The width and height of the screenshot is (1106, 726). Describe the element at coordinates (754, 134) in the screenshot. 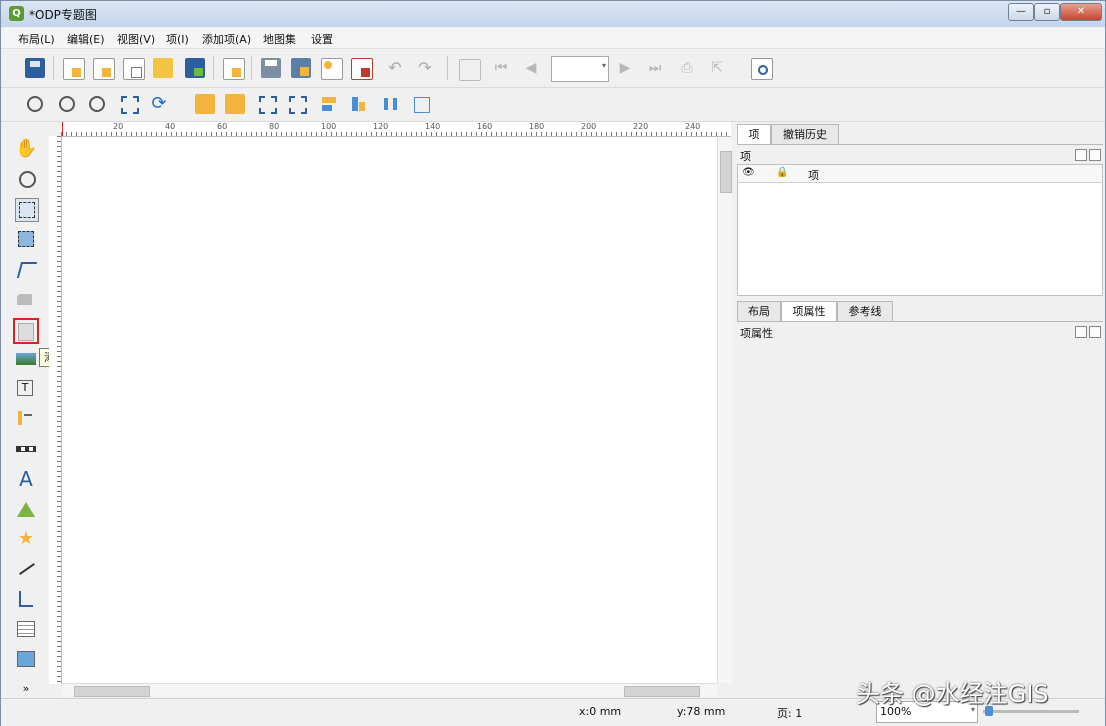

I see `tab-items: 项` at that location.